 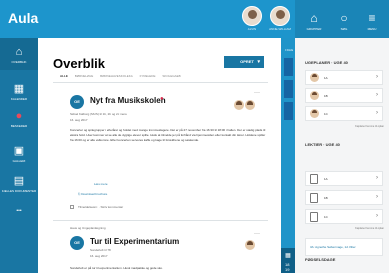 I want to click on ugeplaner-note: Køplane fremme til oplan, so click(x=369, y=126).